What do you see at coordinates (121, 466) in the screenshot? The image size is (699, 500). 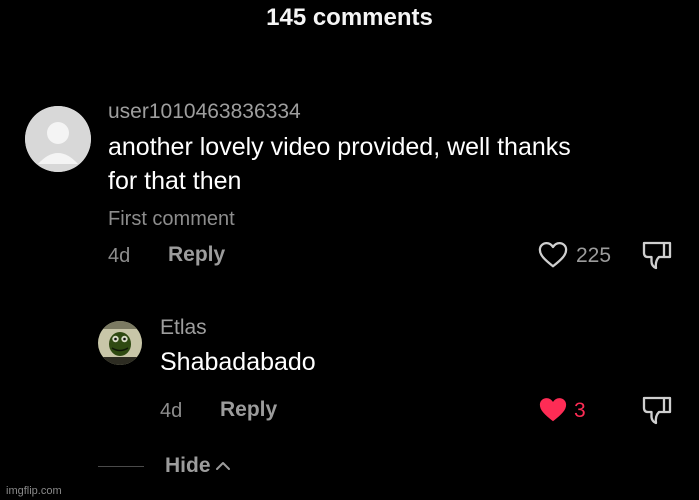 I see `thread-divider` at bounding box center [121, 466].